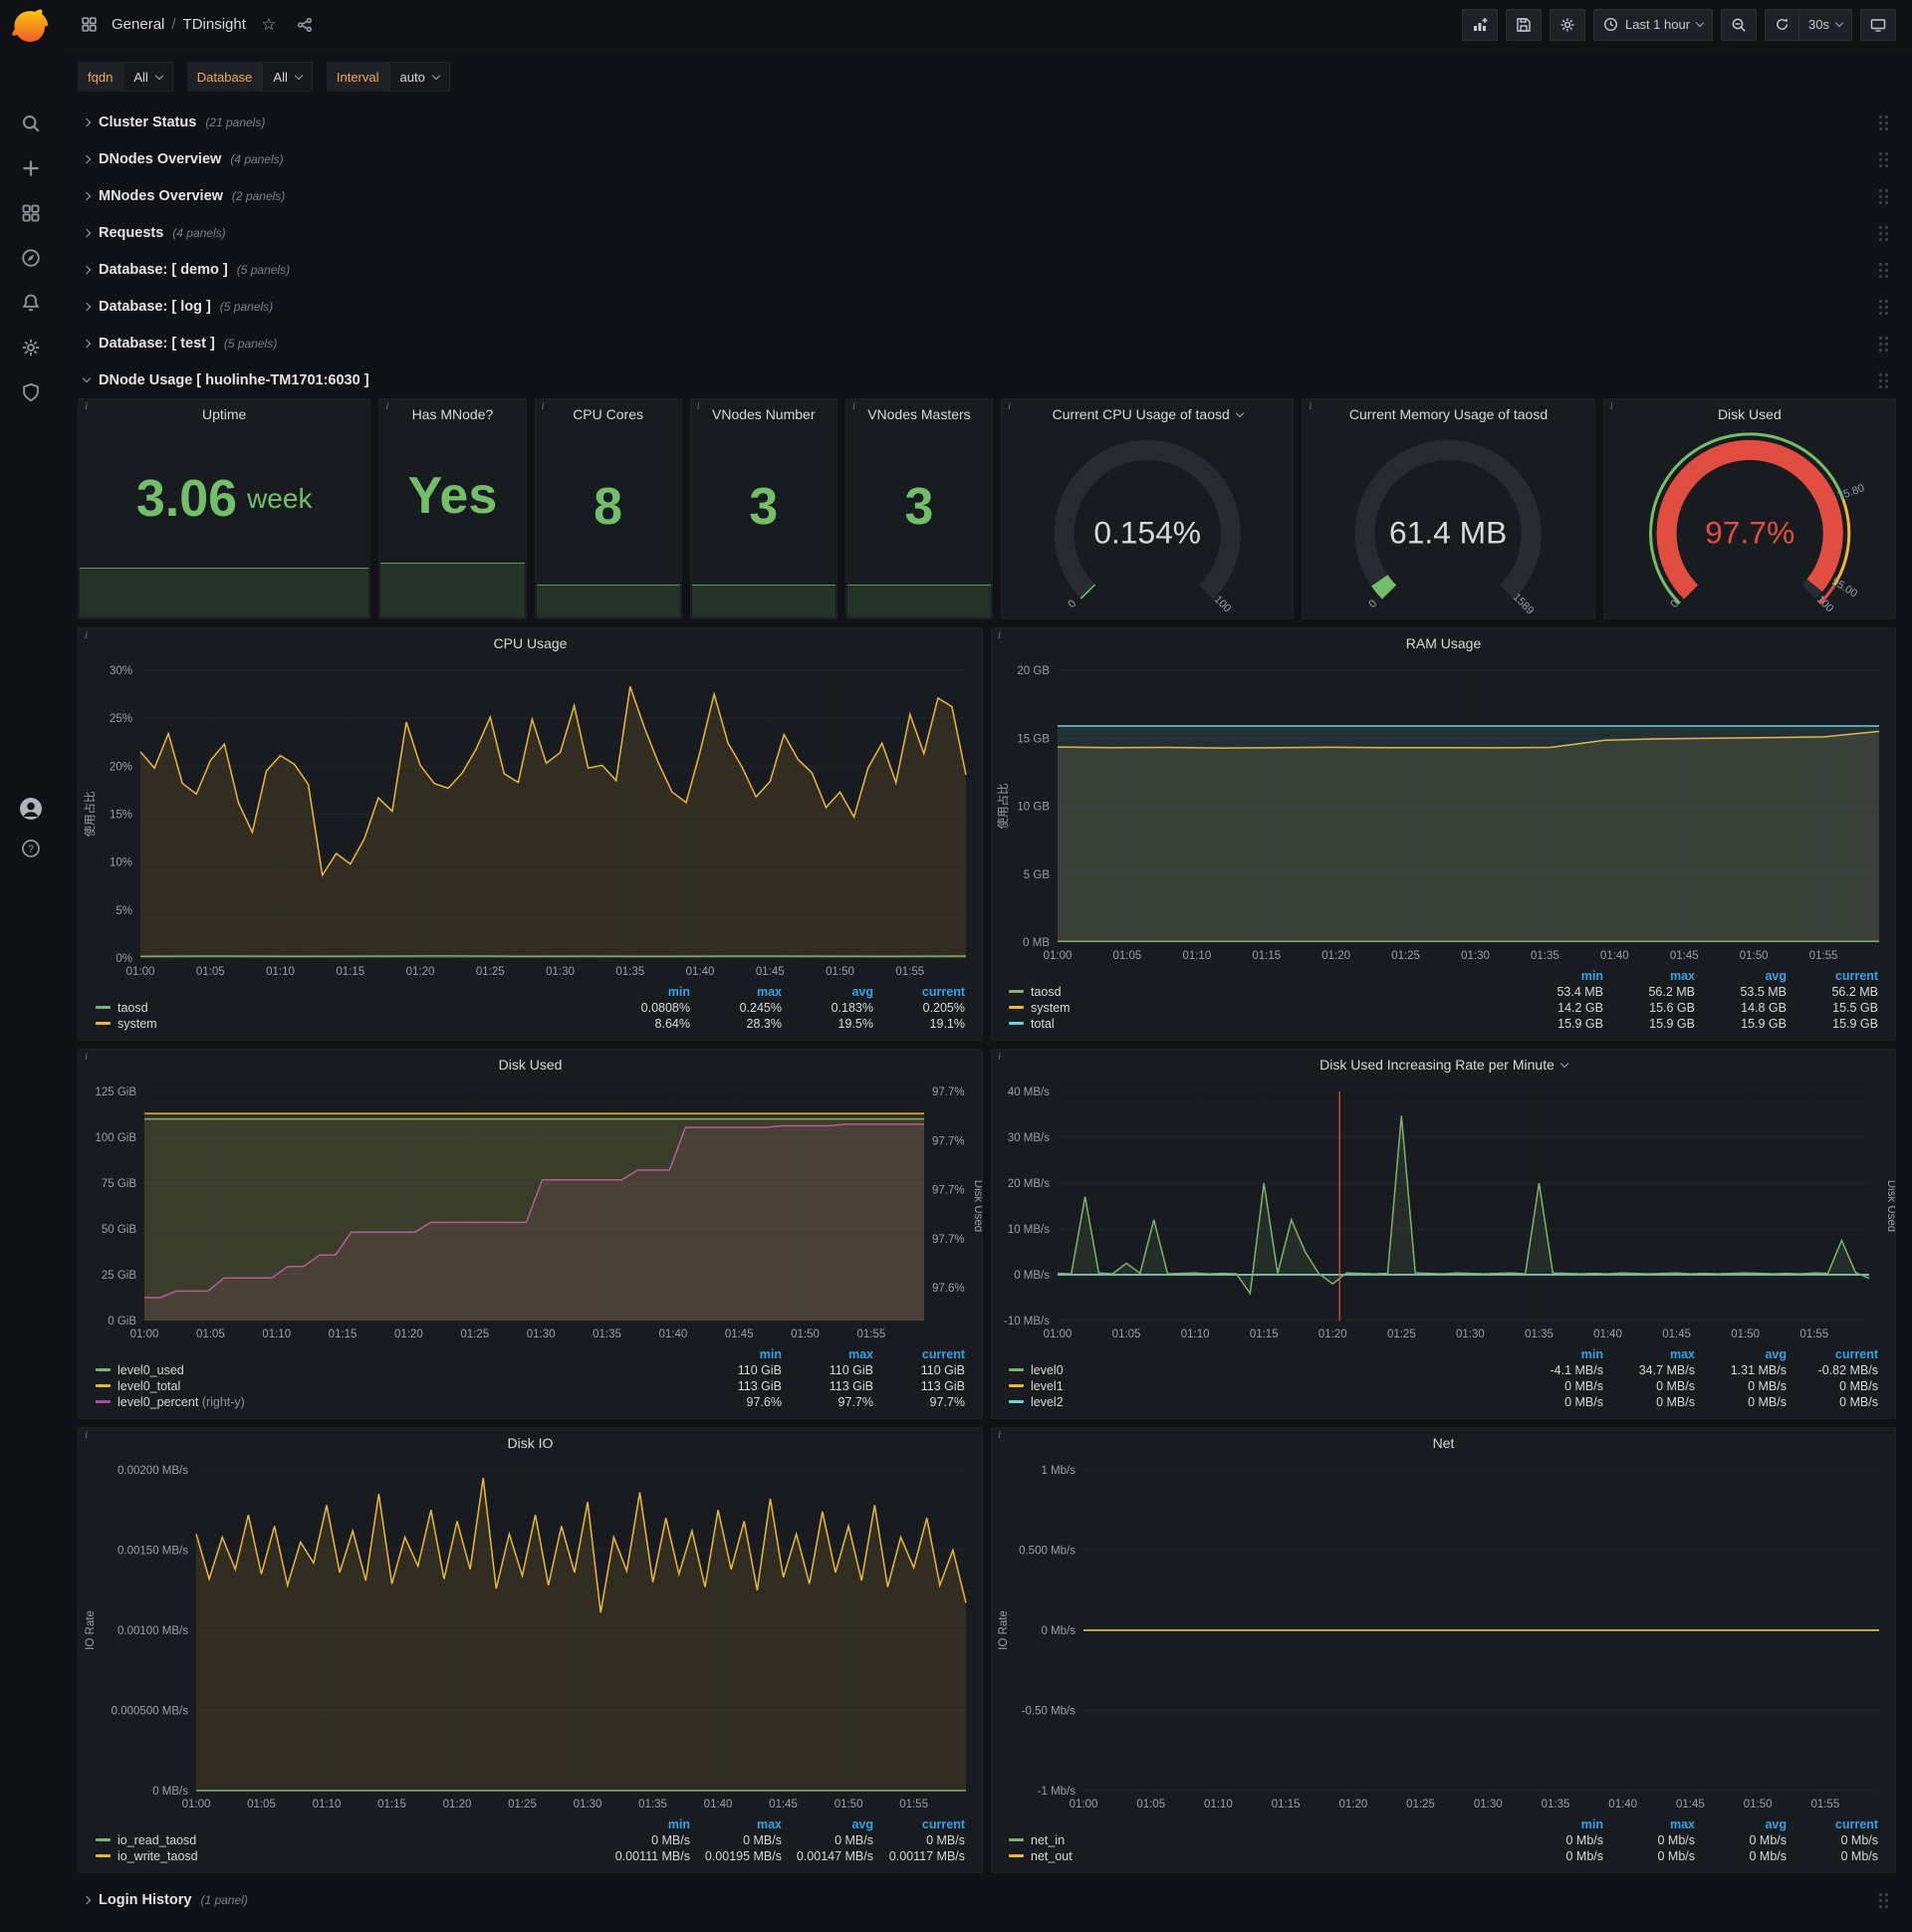 The width and height of the screenshot is (1912, 1932). What do you see at coordinates (276, 1334) in the screenshot?
I see `svg-text: 01:10` at bounding box center [276, 1334].